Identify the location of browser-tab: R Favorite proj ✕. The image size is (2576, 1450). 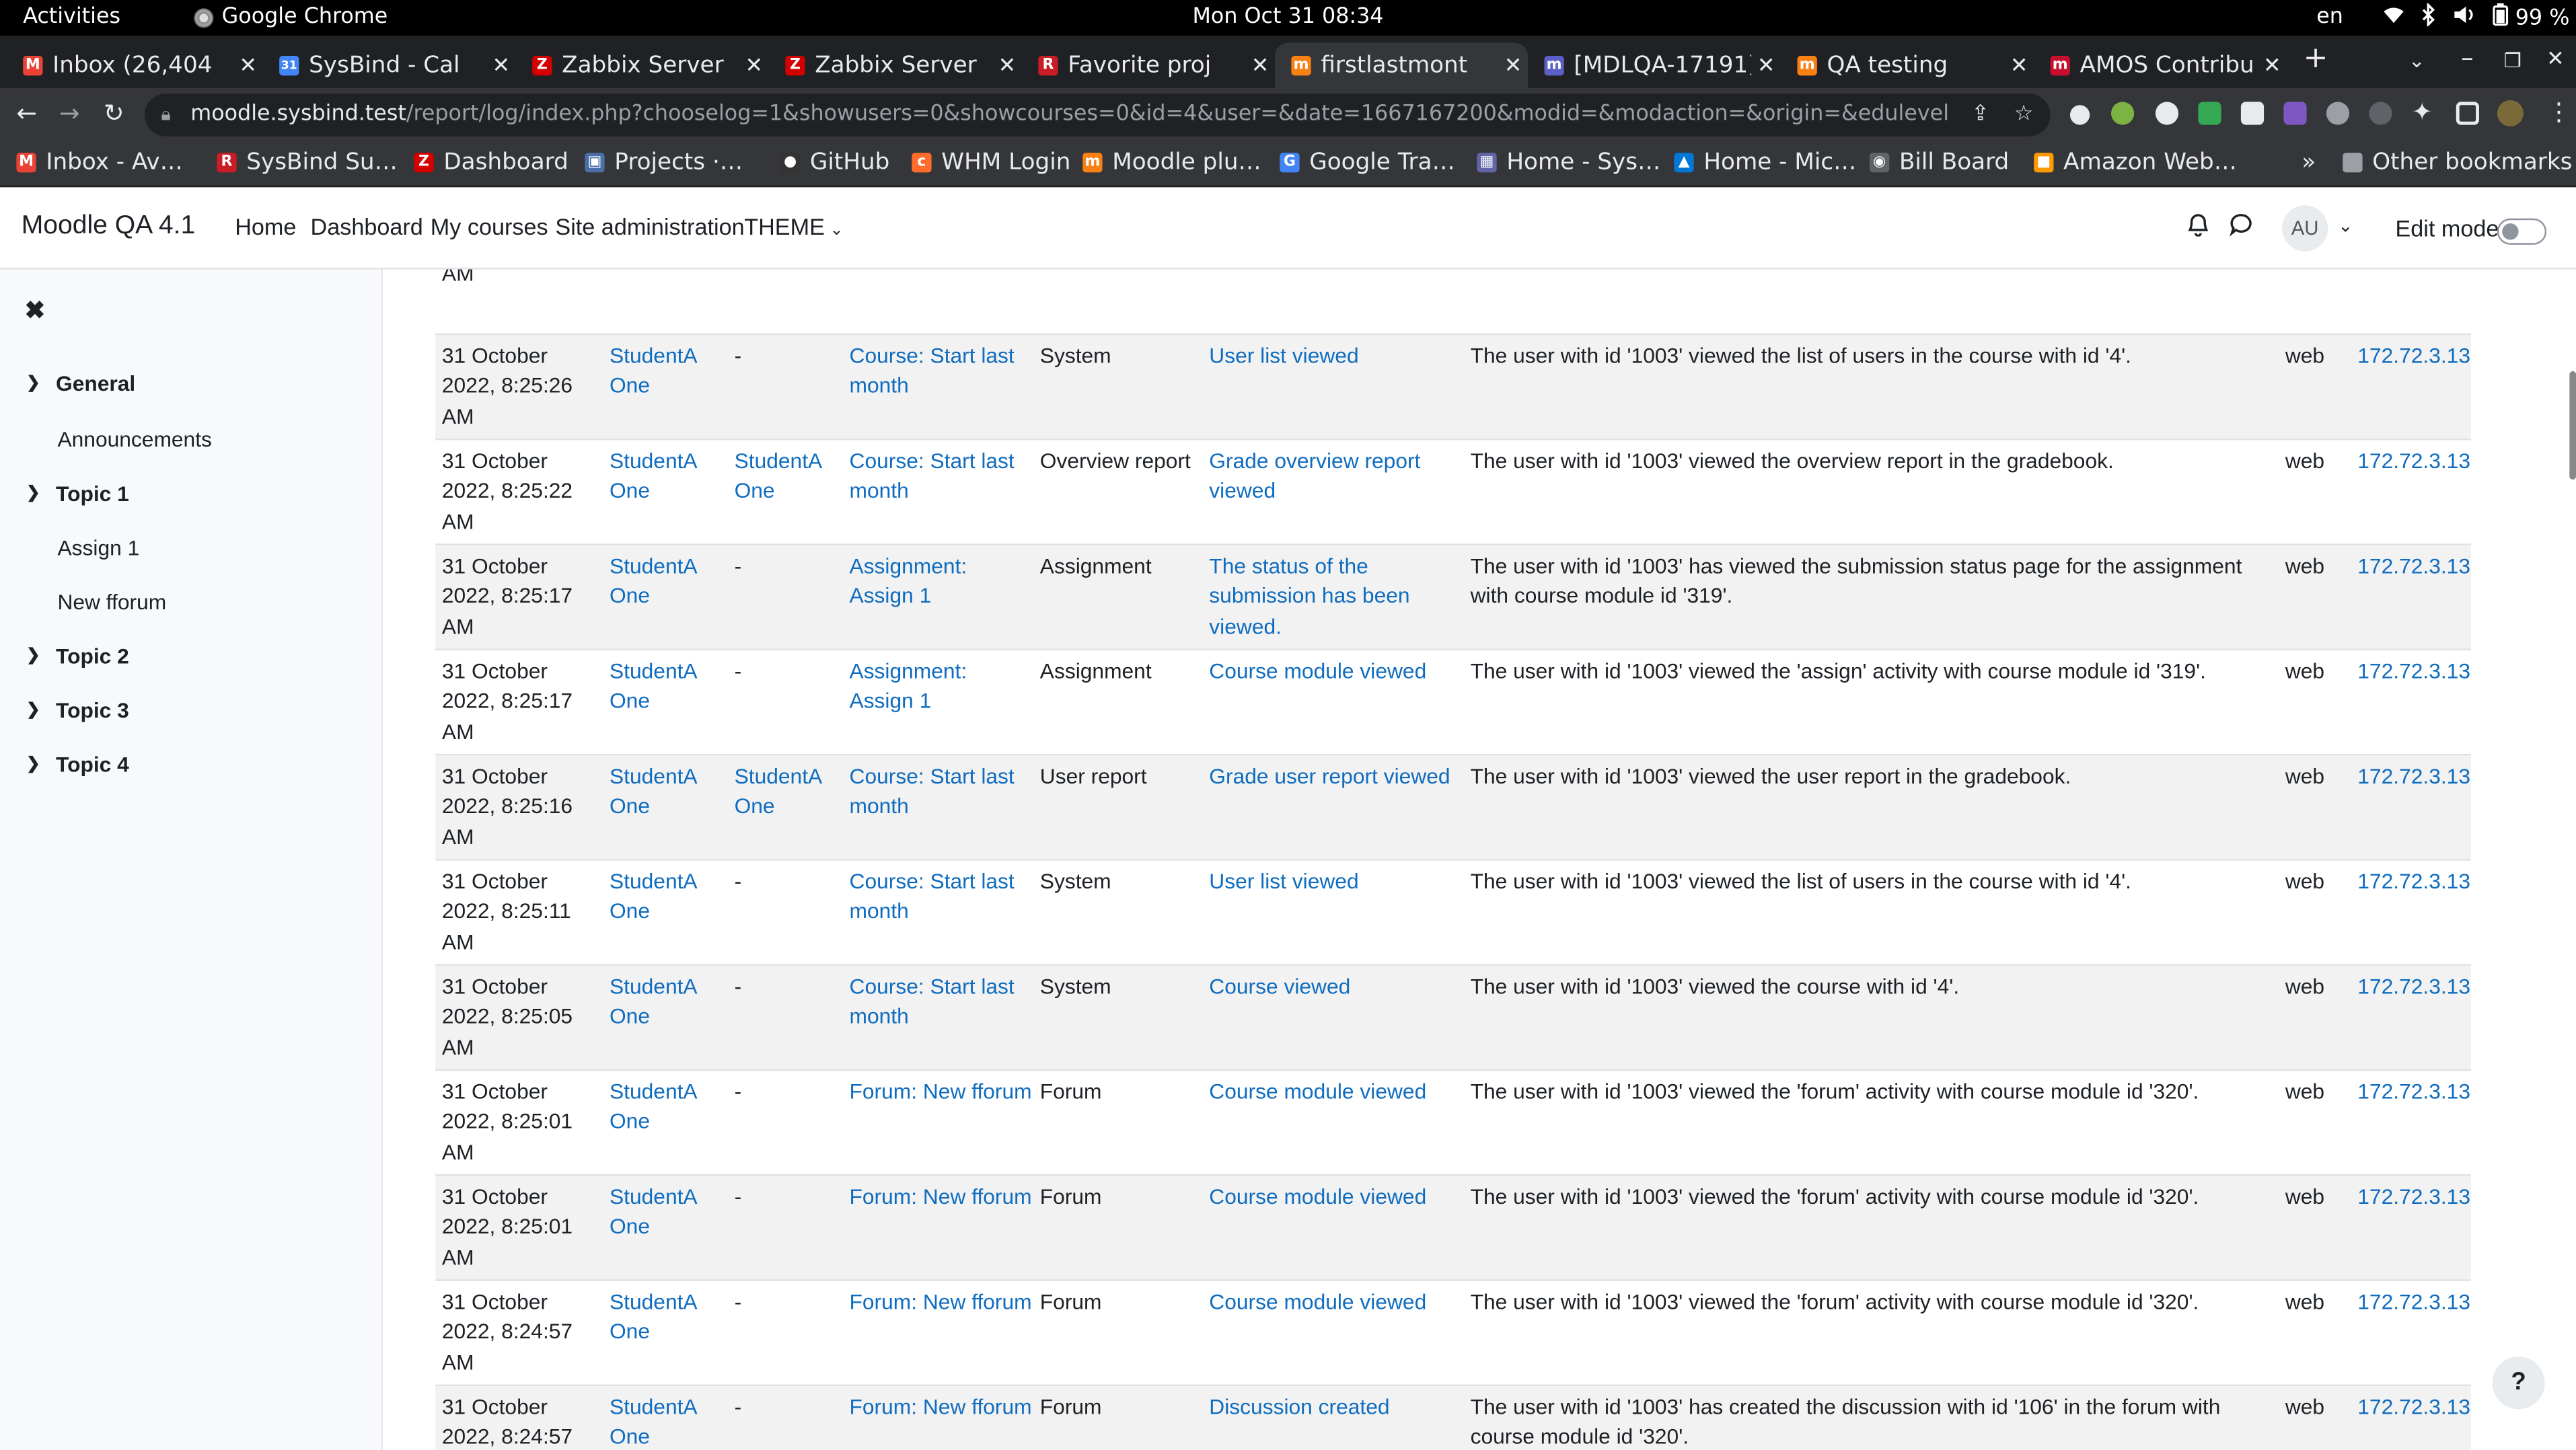
(1148, 65).